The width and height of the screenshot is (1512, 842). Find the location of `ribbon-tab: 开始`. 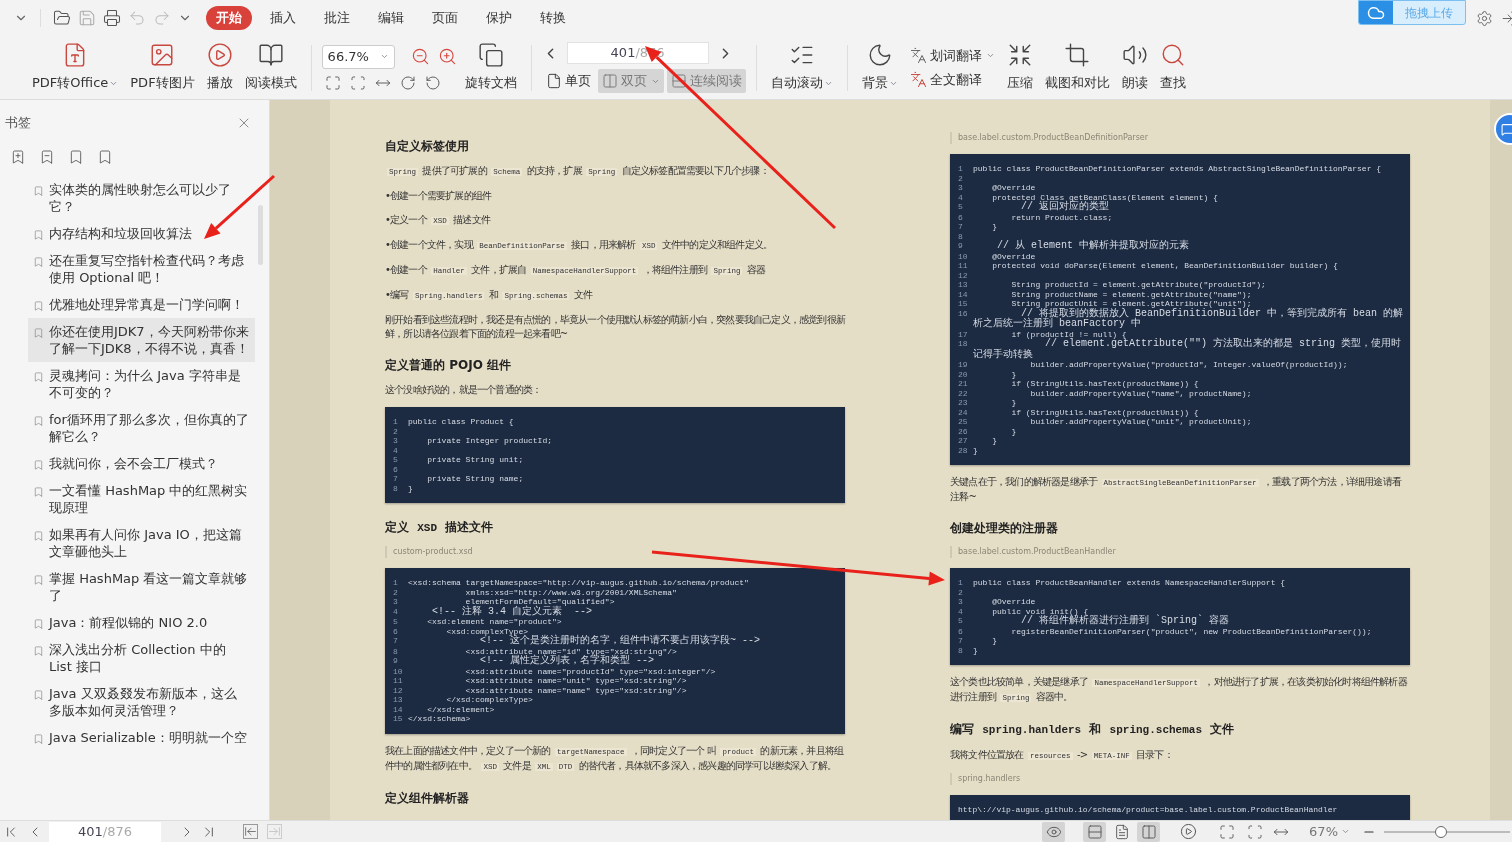

ribbon-tab: 开始 is located at coordinates (229, 18).